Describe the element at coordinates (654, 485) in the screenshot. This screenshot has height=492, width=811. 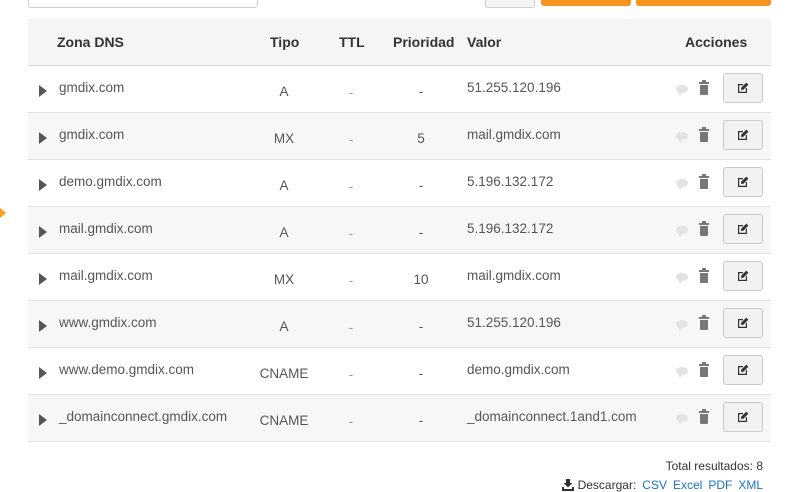
I see `download-csv-link: CSV` at that location.